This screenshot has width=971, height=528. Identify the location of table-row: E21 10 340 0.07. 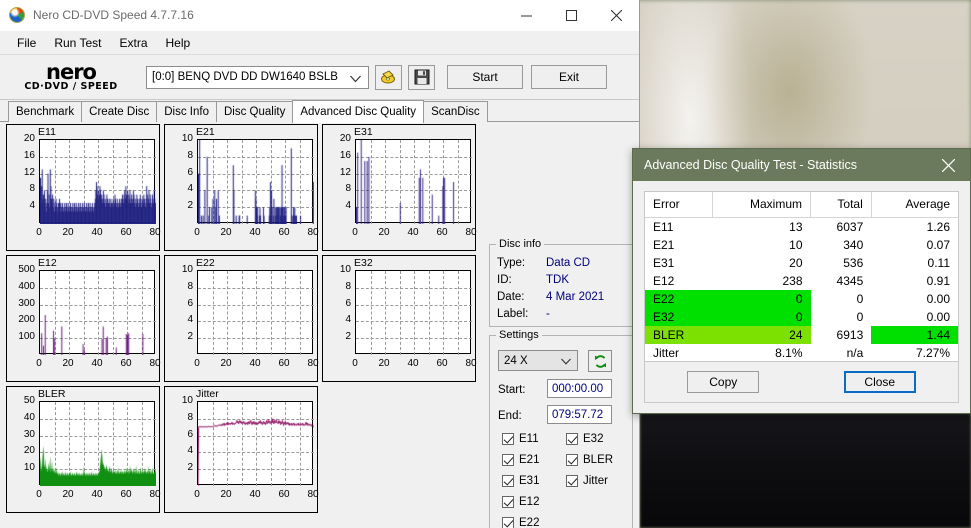
(801, 245).